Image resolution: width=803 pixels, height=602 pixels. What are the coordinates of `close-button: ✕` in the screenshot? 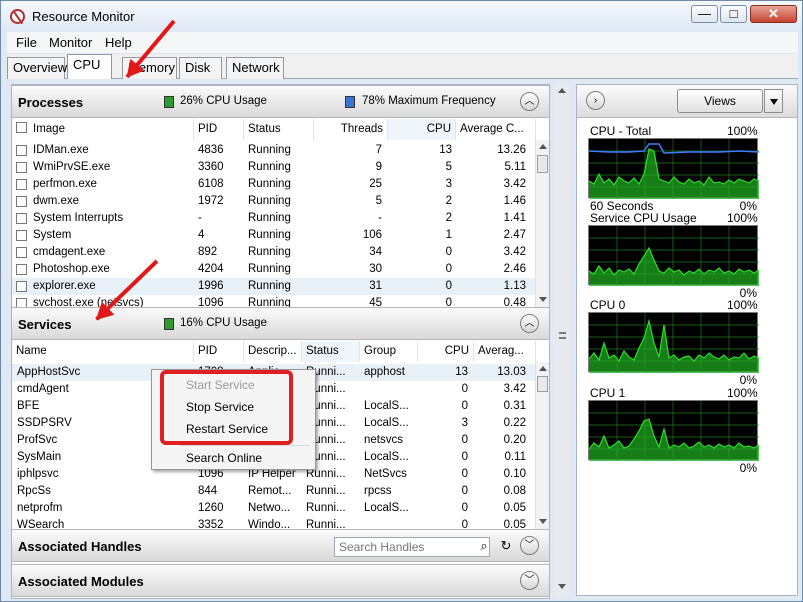 It's located at (773, 14).